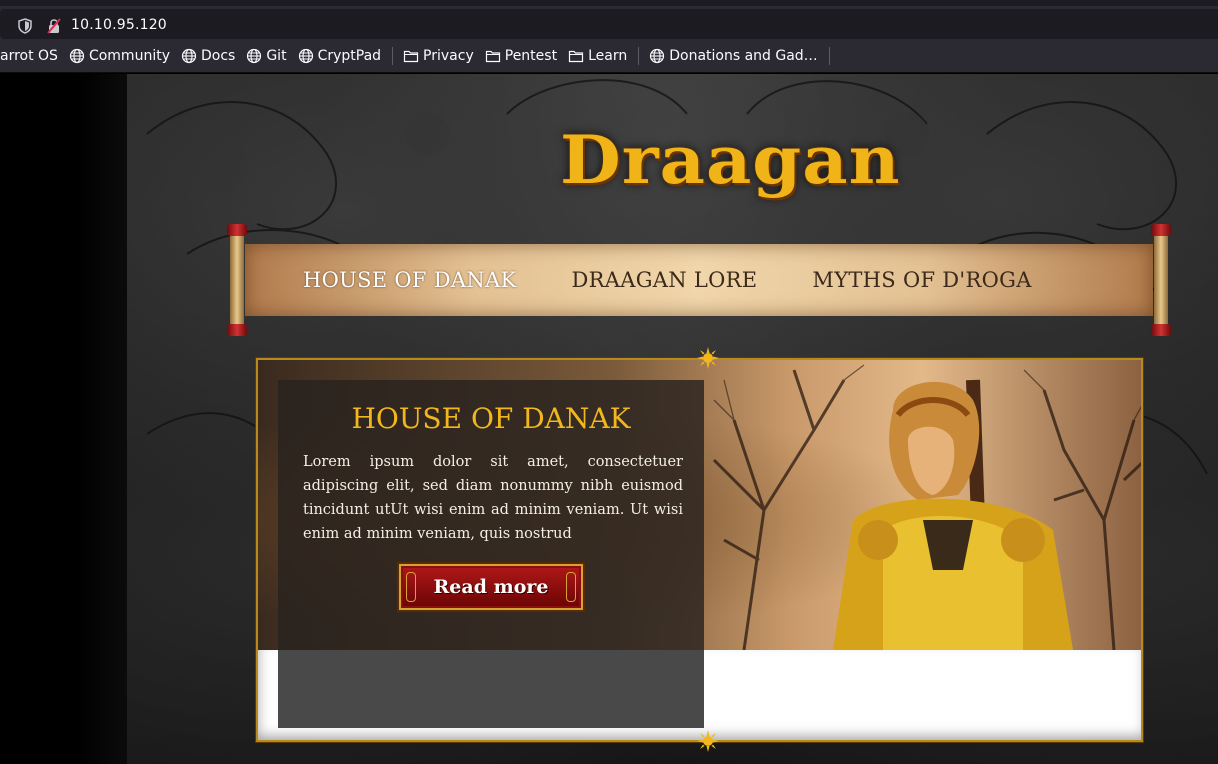 The height and width of the screenshot is (764, 1218). I want to click on bookmark-folder-learn: Learn, so click(601, 56).